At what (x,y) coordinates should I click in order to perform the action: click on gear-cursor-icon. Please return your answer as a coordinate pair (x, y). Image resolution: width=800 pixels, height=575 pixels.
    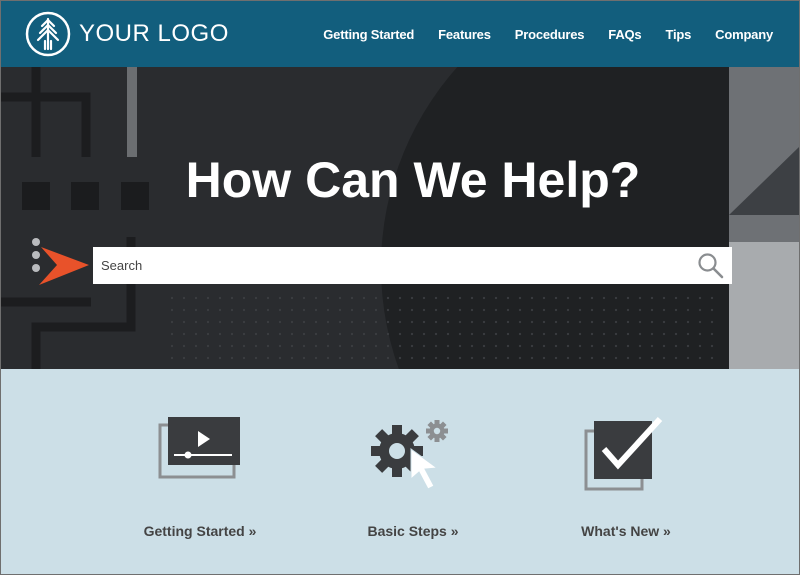
    Looking at the image, I should click on (409, 455).